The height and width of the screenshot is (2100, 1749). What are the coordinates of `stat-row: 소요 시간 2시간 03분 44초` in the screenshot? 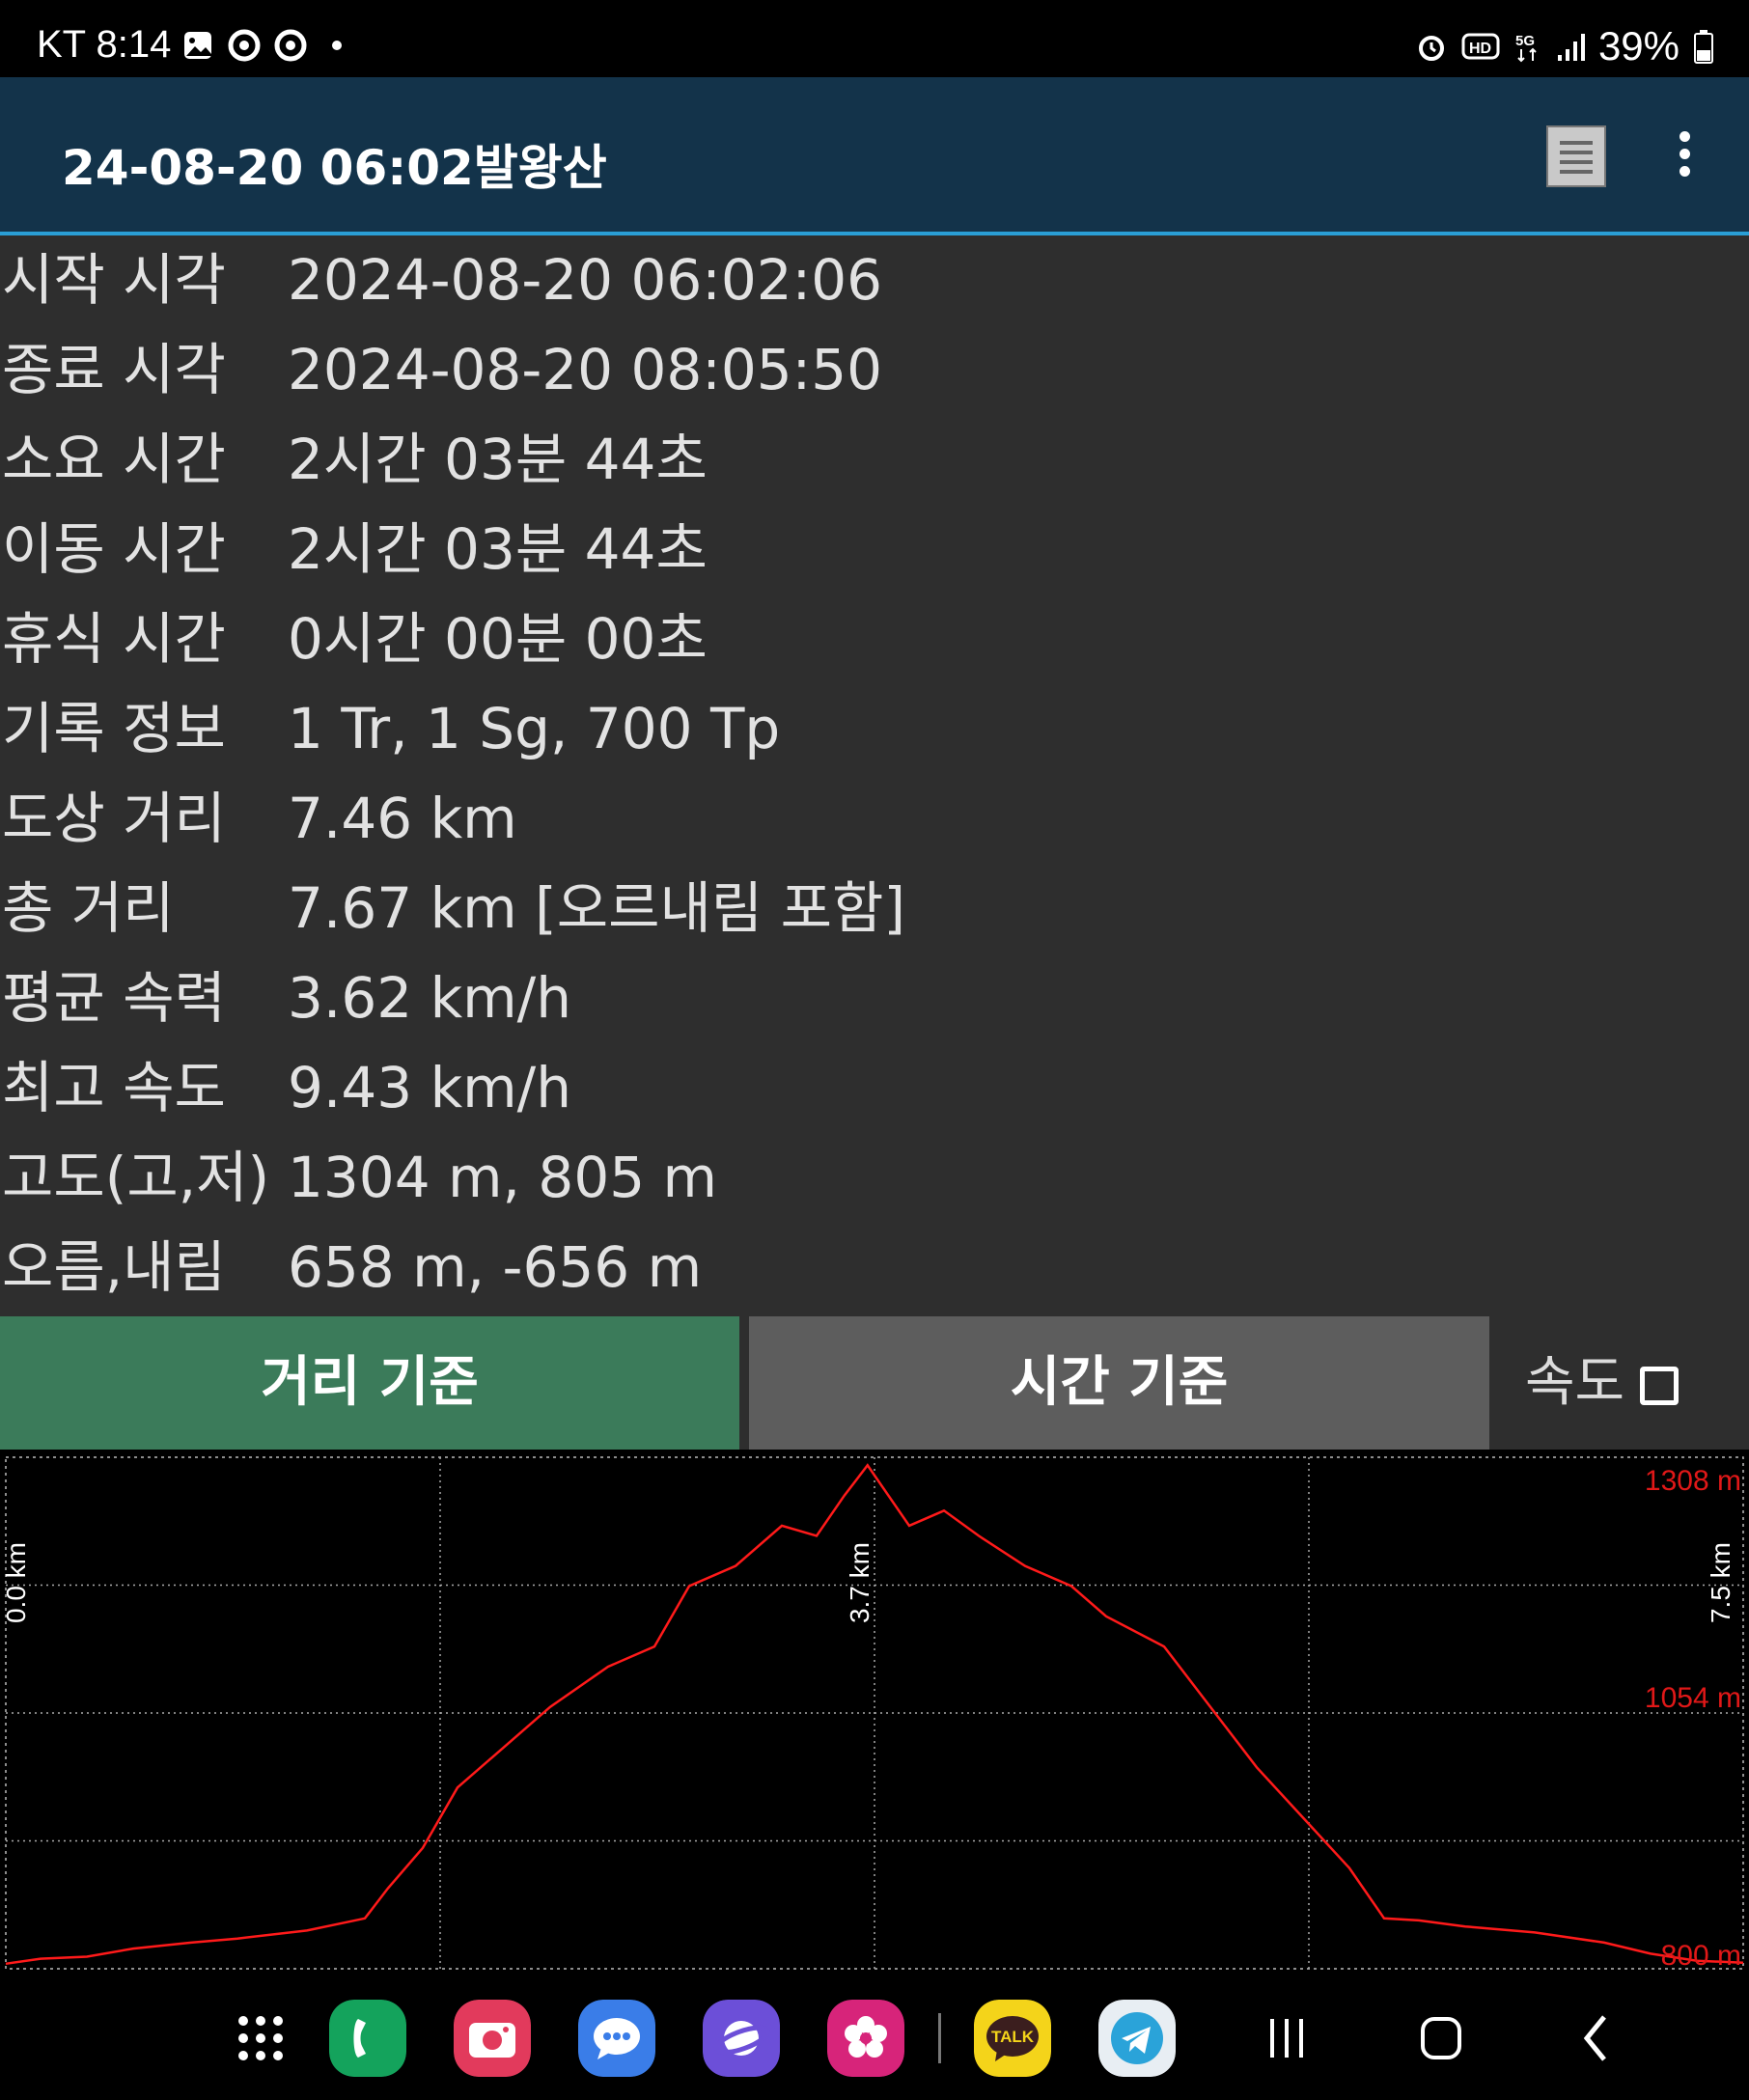 It's located at (875, 460).